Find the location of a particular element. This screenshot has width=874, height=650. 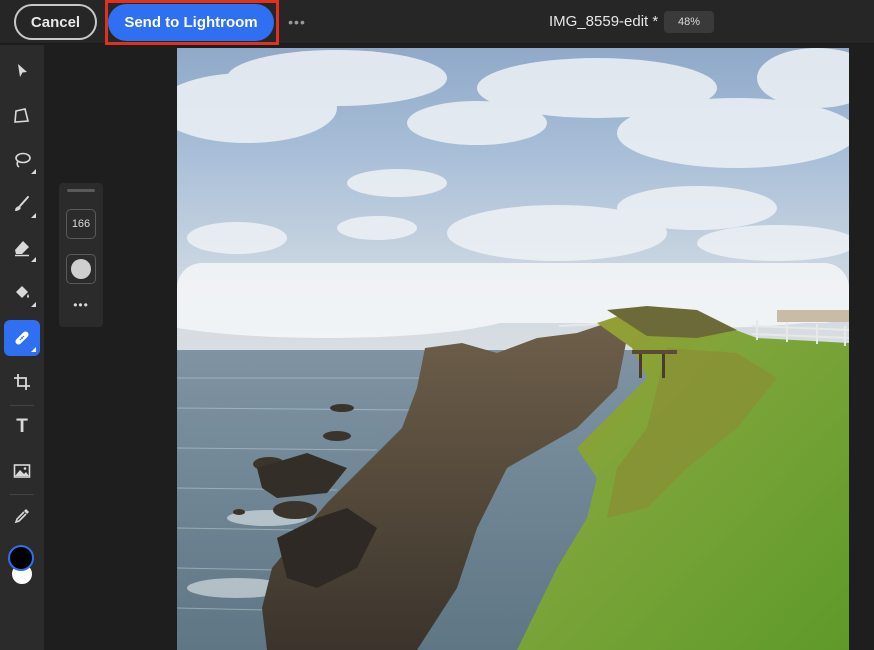

foreground-color-swatch is located at coordinates (21, 558).